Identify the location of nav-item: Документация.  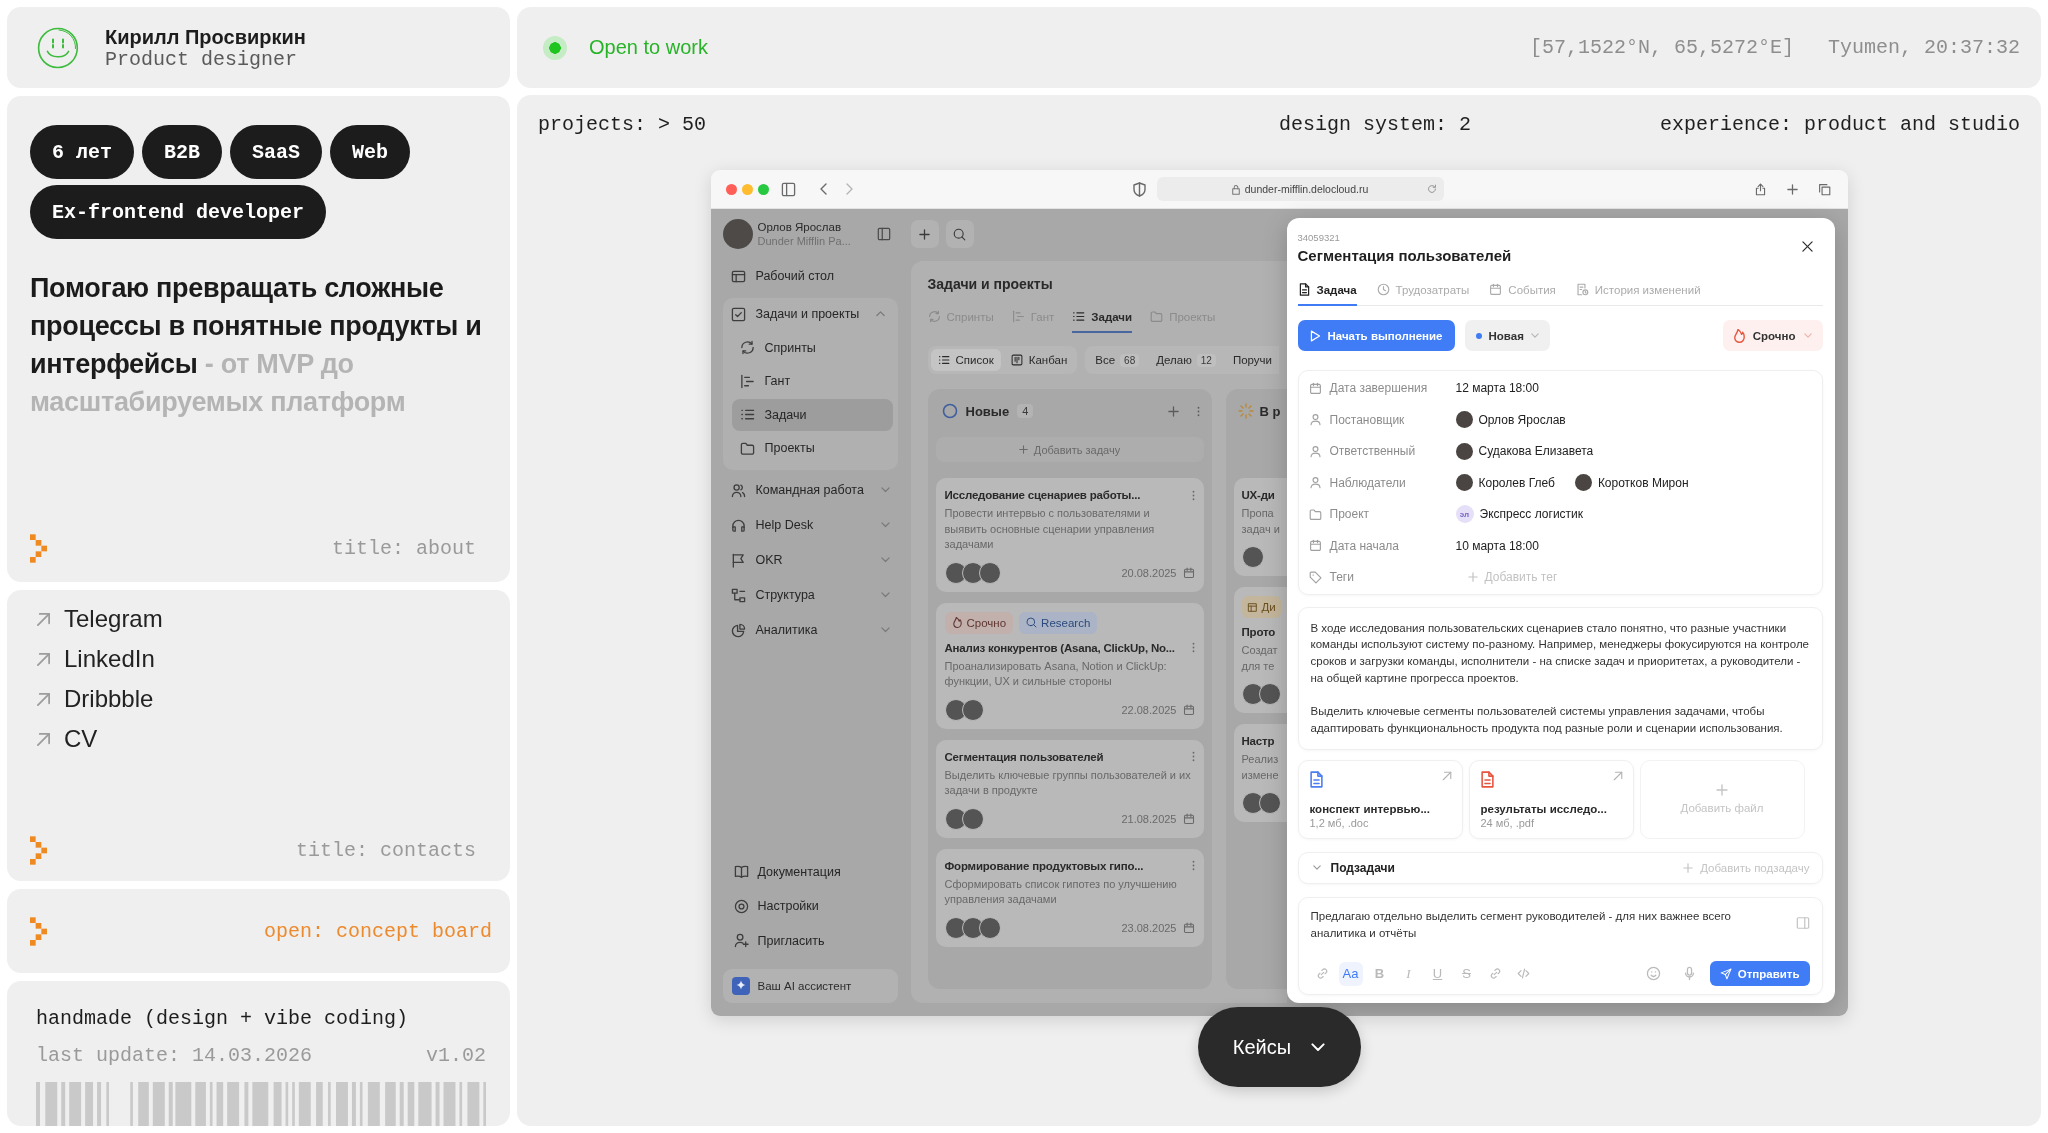
(810, 871).